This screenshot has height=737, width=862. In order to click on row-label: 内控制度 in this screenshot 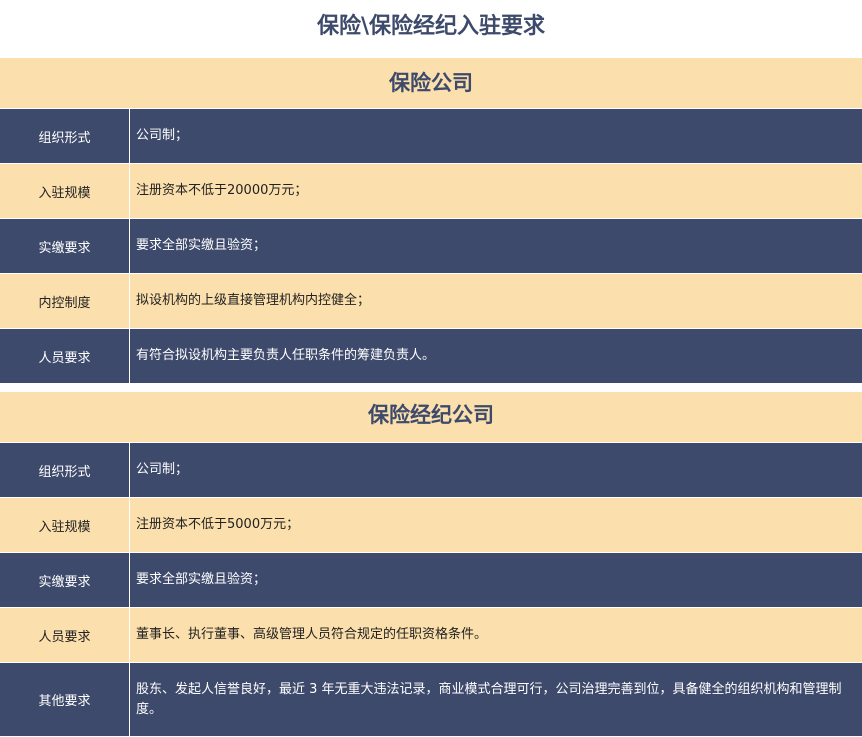, I will do `click(65, 301)`.